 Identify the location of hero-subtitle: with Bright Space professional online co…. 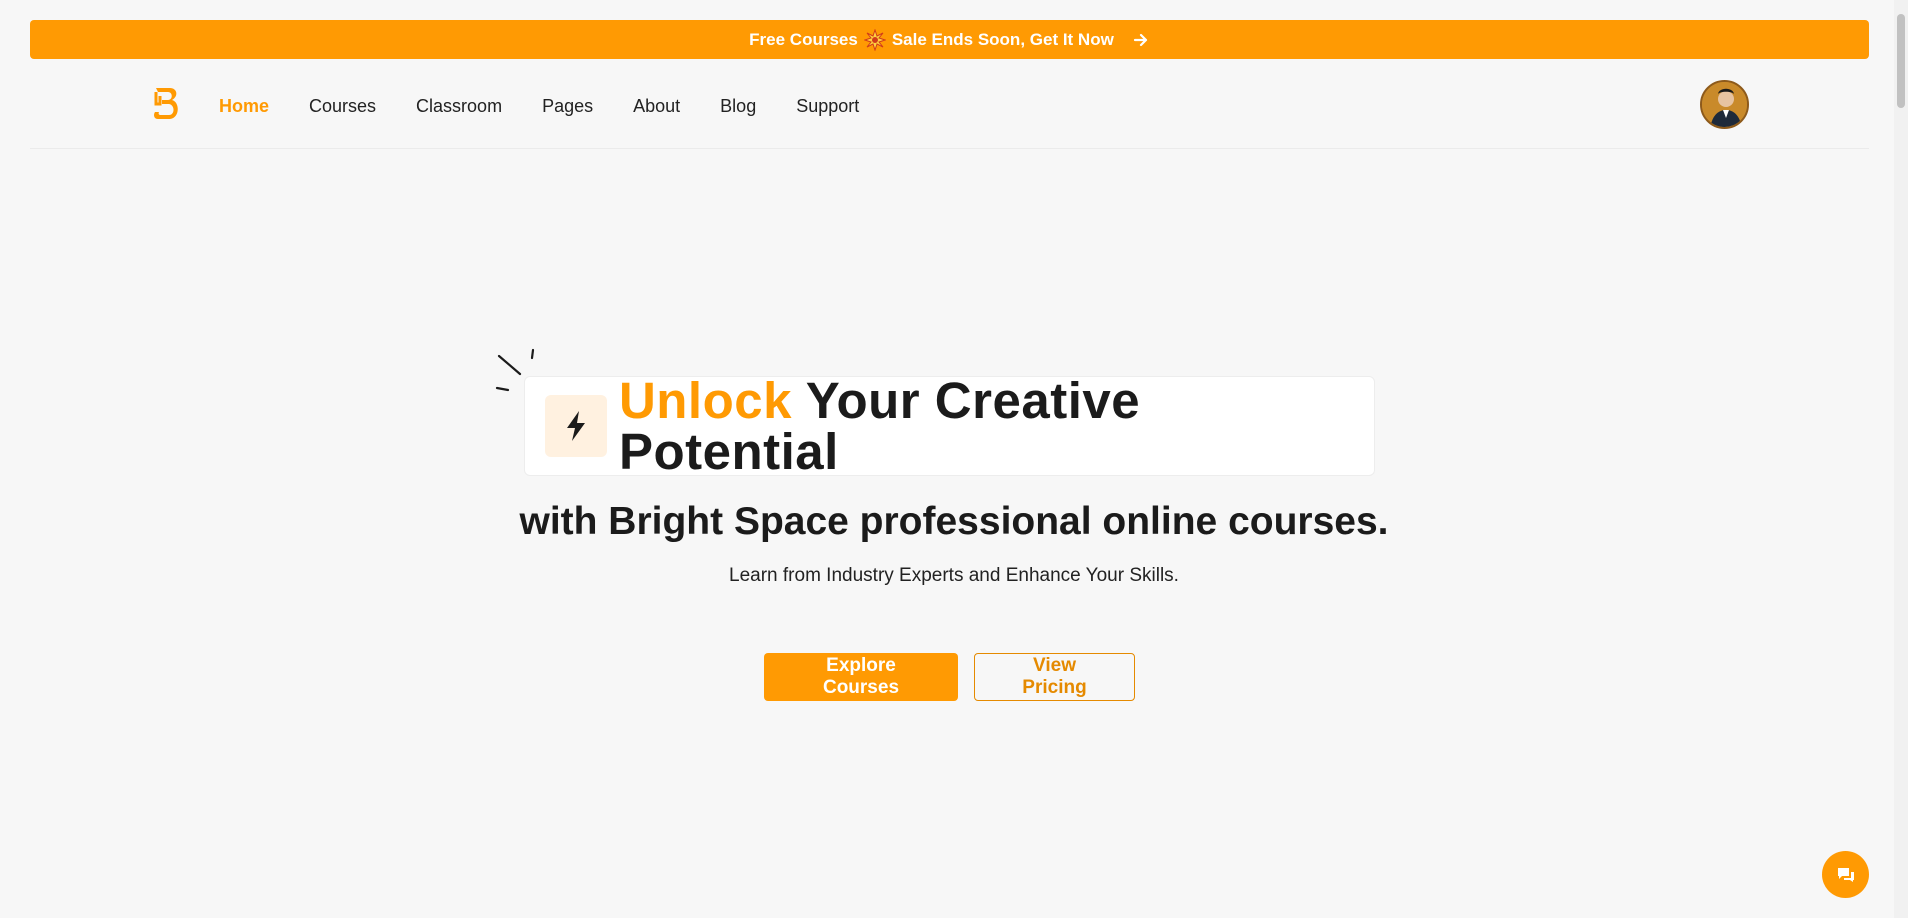
(954, 521).